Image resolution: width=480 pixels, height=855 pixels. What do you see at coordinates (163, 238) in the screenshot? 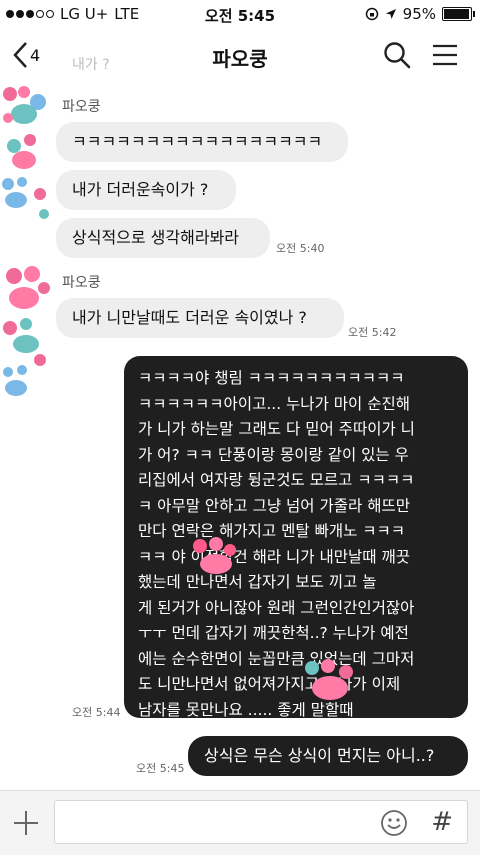
I see `incoming-bubble: 상식적으로 생각해라봐라` at bounding box center [163, 238].